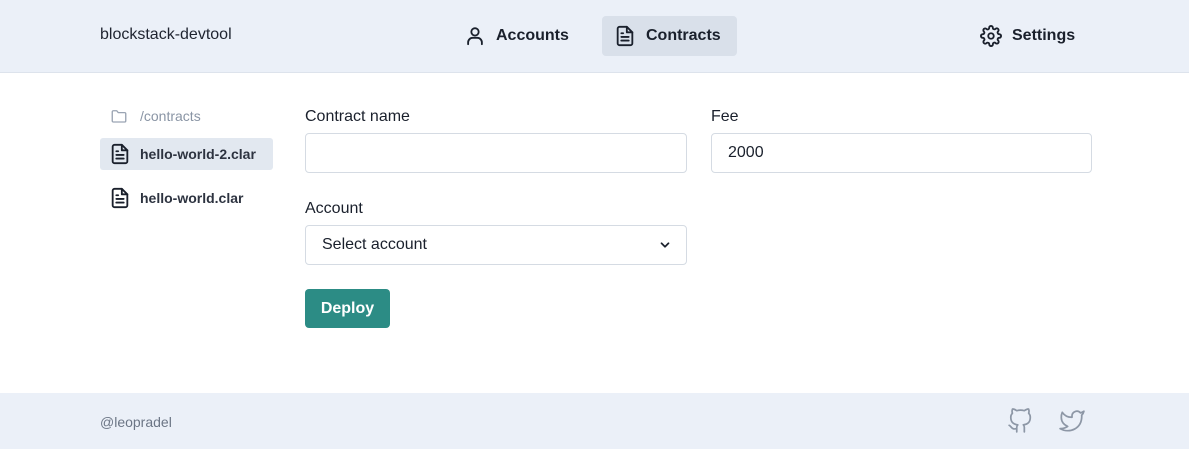 The image size is (1189, 449). What do you see at coordinates (496, 245) in the screenshot?
I see `account-select: Select account` at bounding box center [496, 245].